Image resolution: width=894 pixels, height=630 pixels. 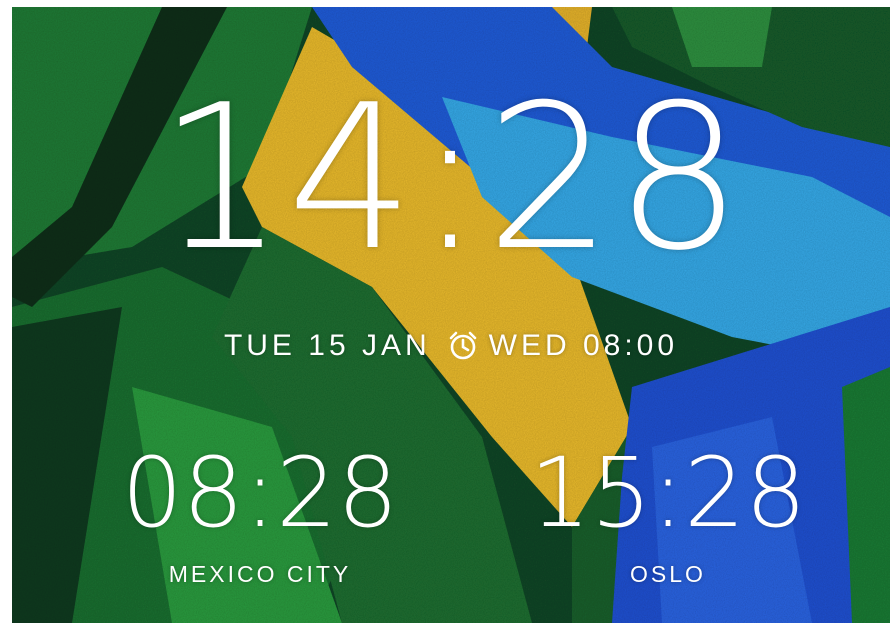 I want to click on world-clock-time: 15:28, so click(x=668, y=493).